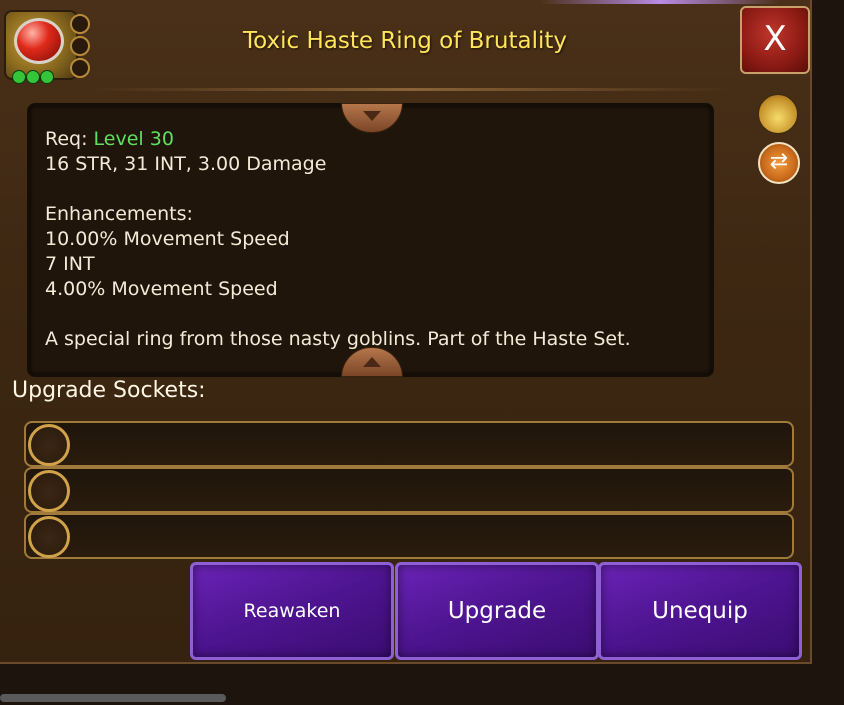 This screenshot has height=705, width=844. Describe the element at coordinates (109, 390) in the screenshot. I see `upgrade-sockets-label: Upgrade Sockets:` at that location.